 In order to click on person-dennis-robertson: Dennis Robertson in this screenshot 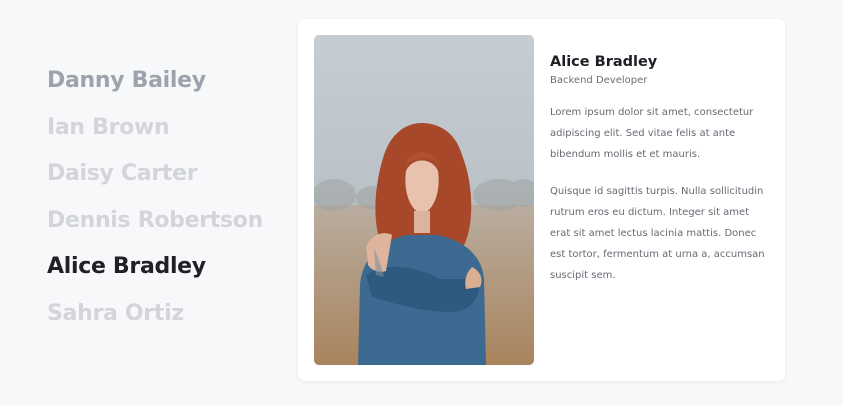, I will do `click(167, 221)`.